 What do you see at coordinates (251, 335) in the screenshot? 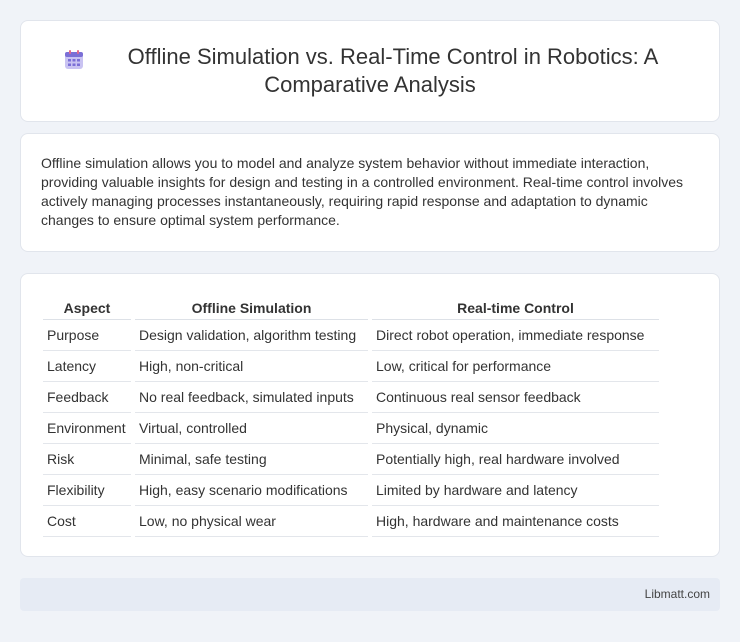
I see `cell-offline: Design validation, algorithm testing` at bounding box center [251, 335].